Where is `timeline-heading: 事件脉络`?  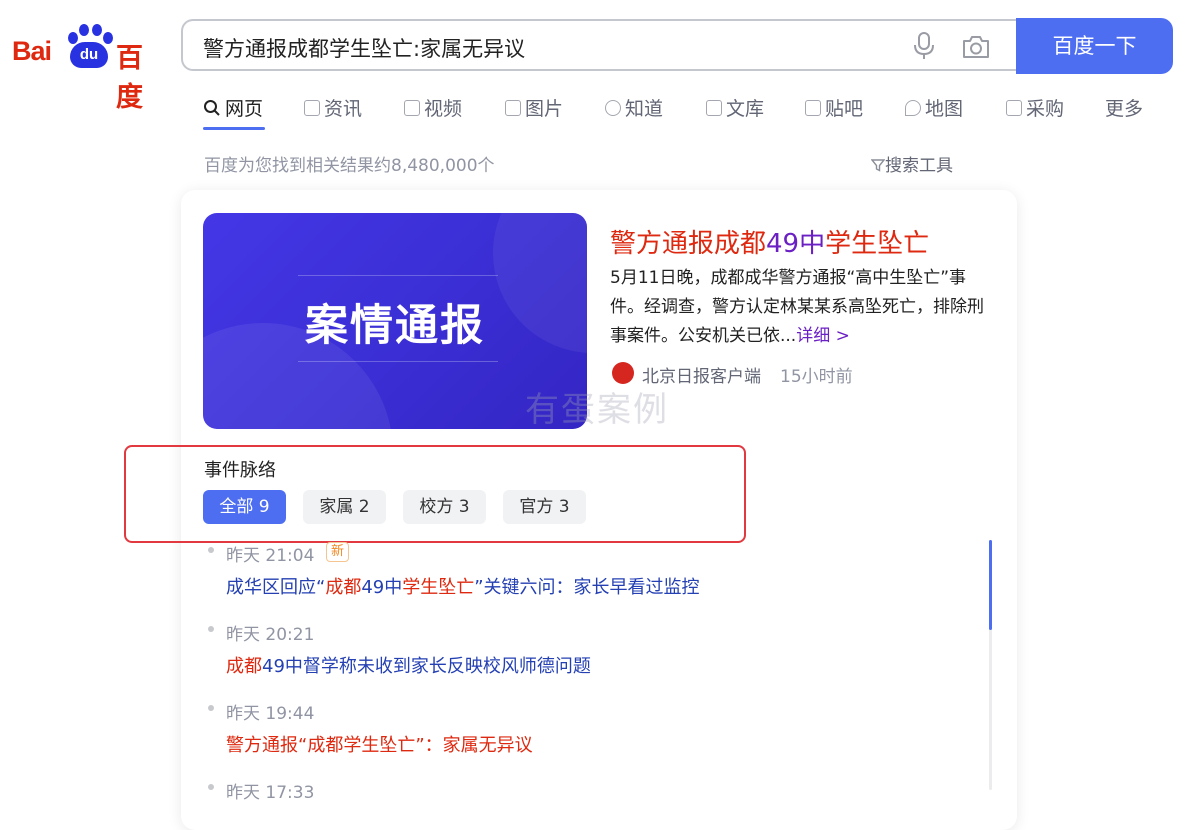 timeline-heading: 事件脉络 is located at coordinates (240, 470).